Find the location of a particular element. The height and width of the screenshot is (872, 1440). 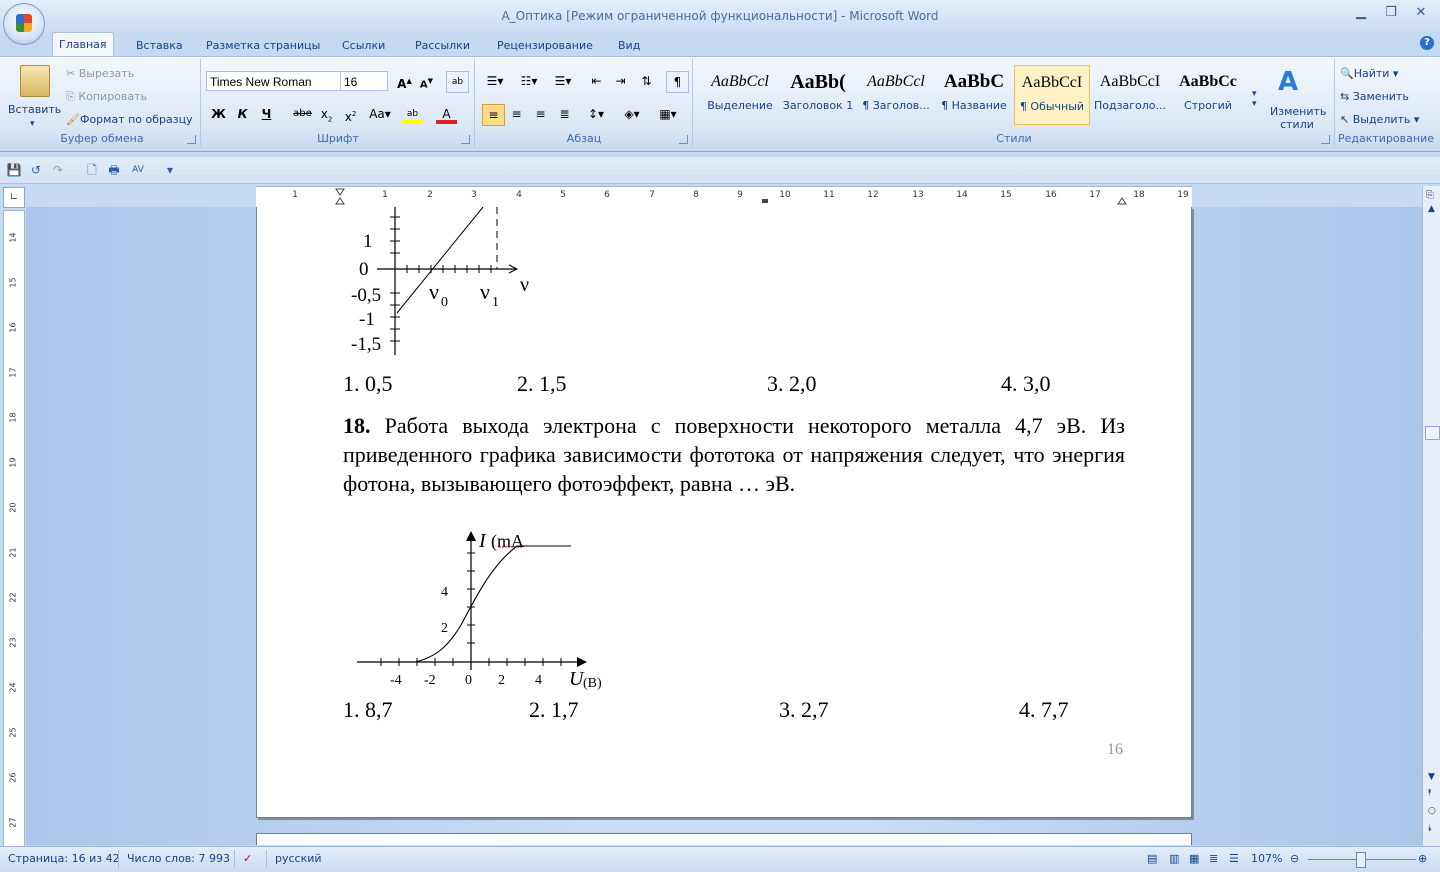

font-color-icon: A is located at coordinates (446, 114).